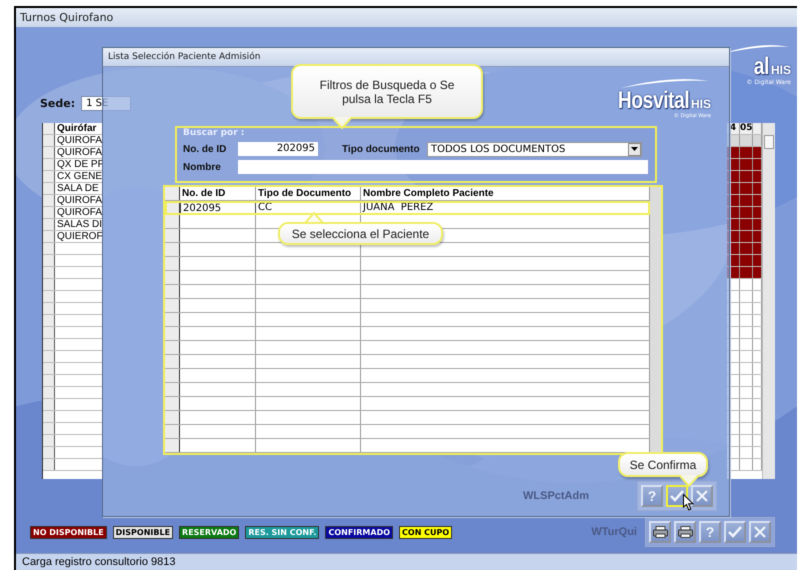  What do you see at coordinates (381, 149) in the screenshot?
I see `document-type-label: Tipo documento` at bounding box center [381, 149].